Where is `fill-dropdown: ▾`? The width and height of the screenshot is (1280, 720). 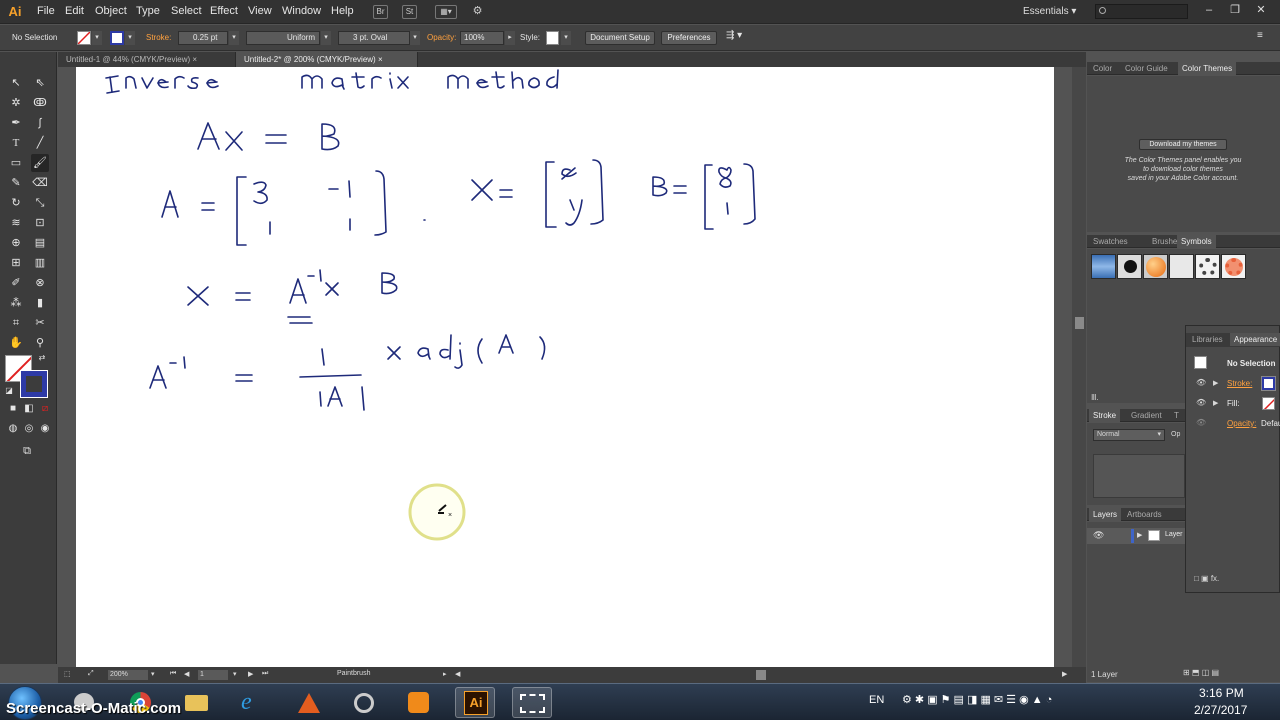
fill-dropdown: ▾ is located at coordinates (97, 38).